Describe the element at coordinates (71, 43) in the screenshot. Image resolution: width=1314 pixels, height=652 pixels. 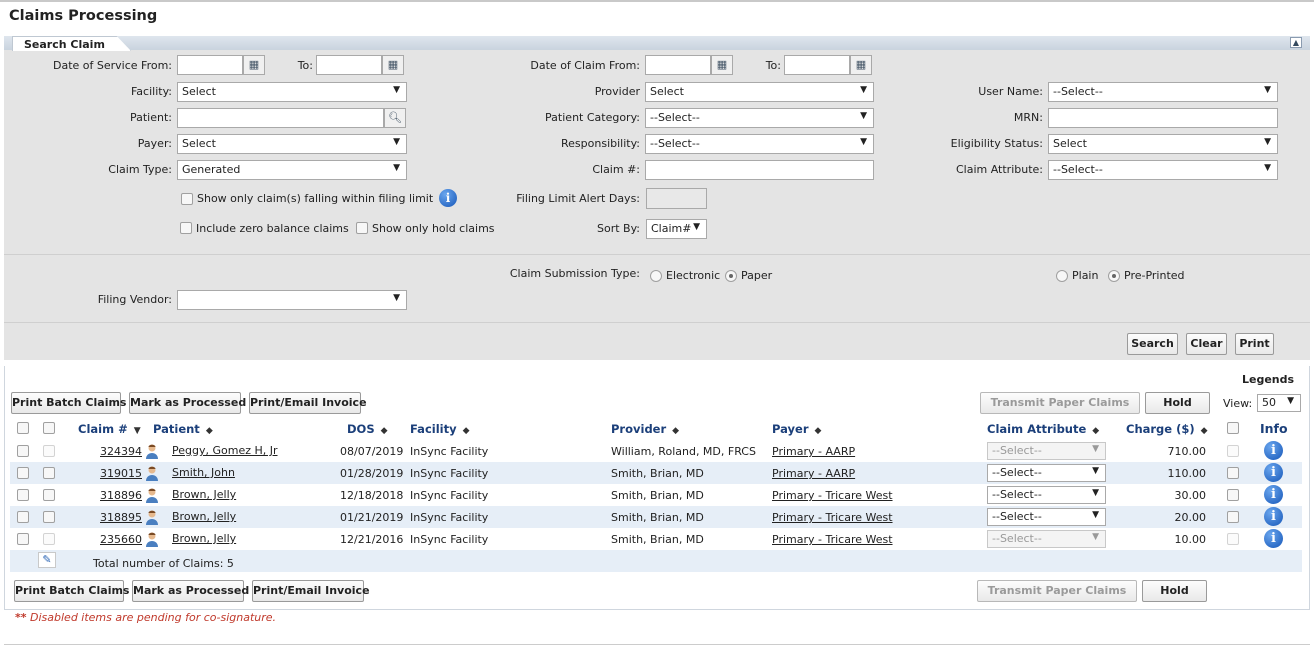
I see `search-claim-tab: Search Claim` at that location.